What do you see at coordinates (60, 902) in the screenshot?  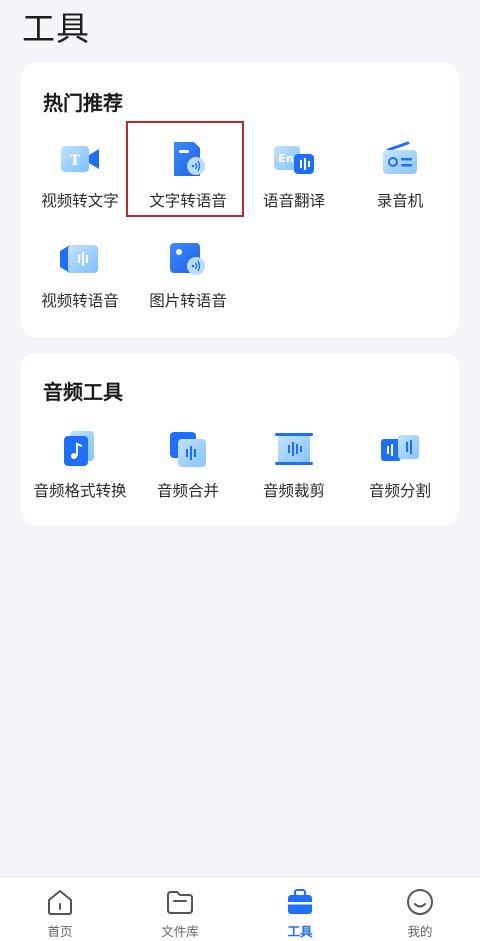 I see `home-icon` at bounding box center [60, 902].